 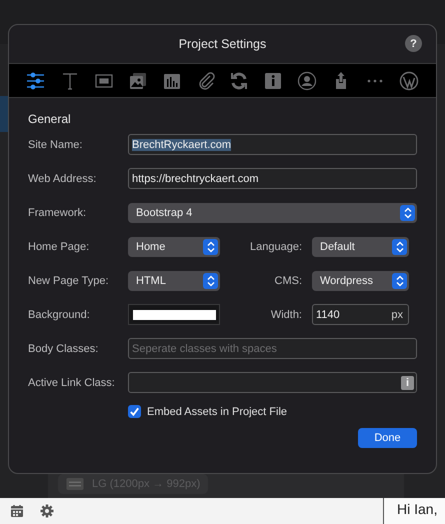 What do you see at coordinates (134, 411) in the screenshot?
I see `embed-assets-checkbox` at bounding box center [134, 411].